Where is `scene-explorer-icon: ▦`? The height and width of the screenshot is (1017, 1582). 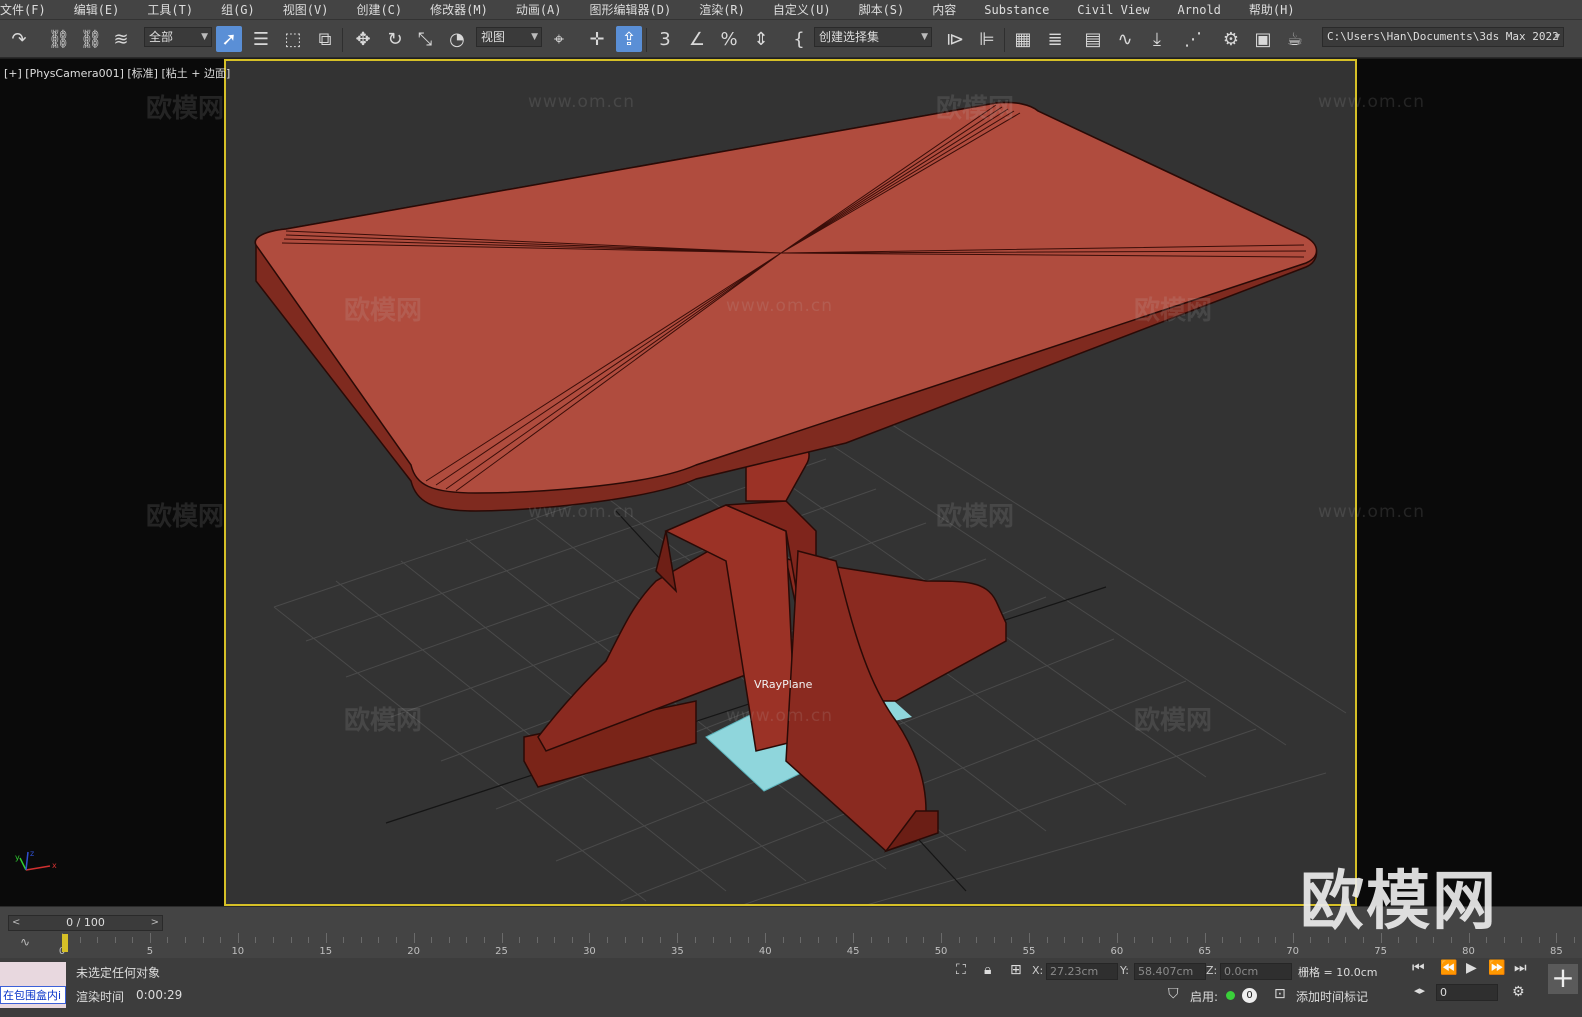
scene-explorer-icon: ▦ is located at coordinates (1023, 39).